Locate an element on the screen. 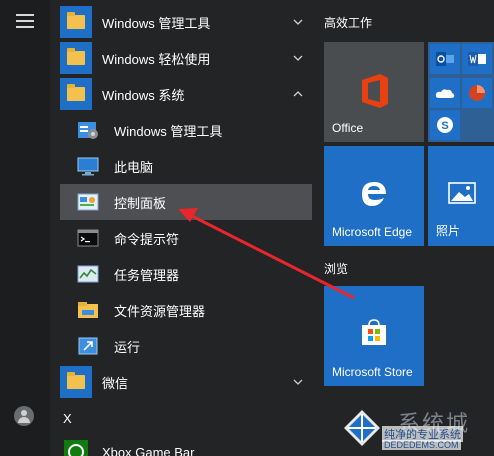 The height and width of the screenshot is (456, 494). app-list-item-file-explorer: 文件资源管理器 is located at coordinates (186, 310).